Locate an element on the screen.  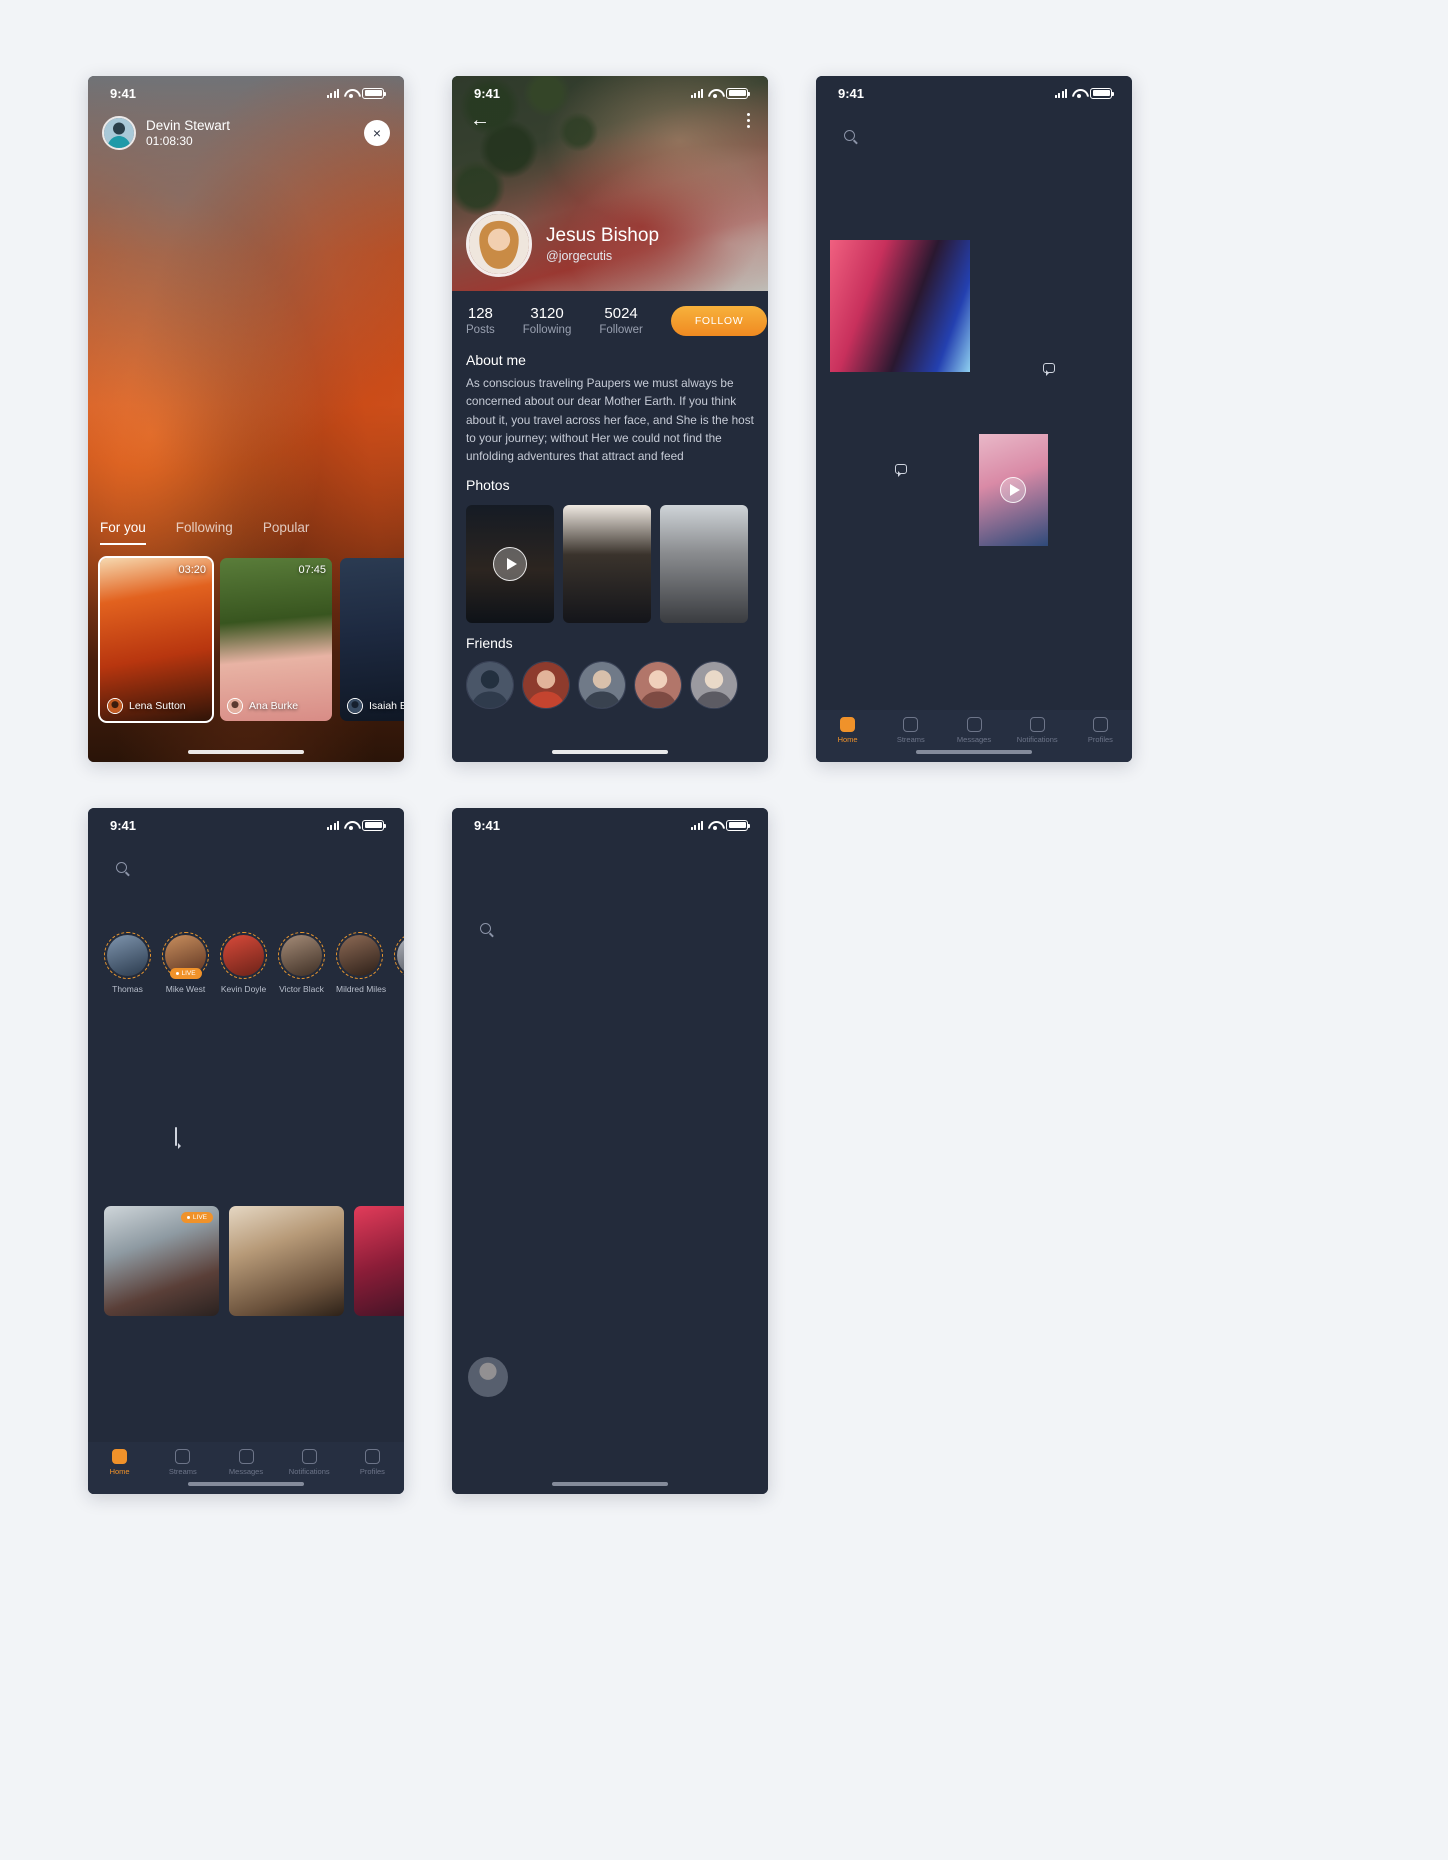
story-item: Jane is located at coordinates (399, 963).